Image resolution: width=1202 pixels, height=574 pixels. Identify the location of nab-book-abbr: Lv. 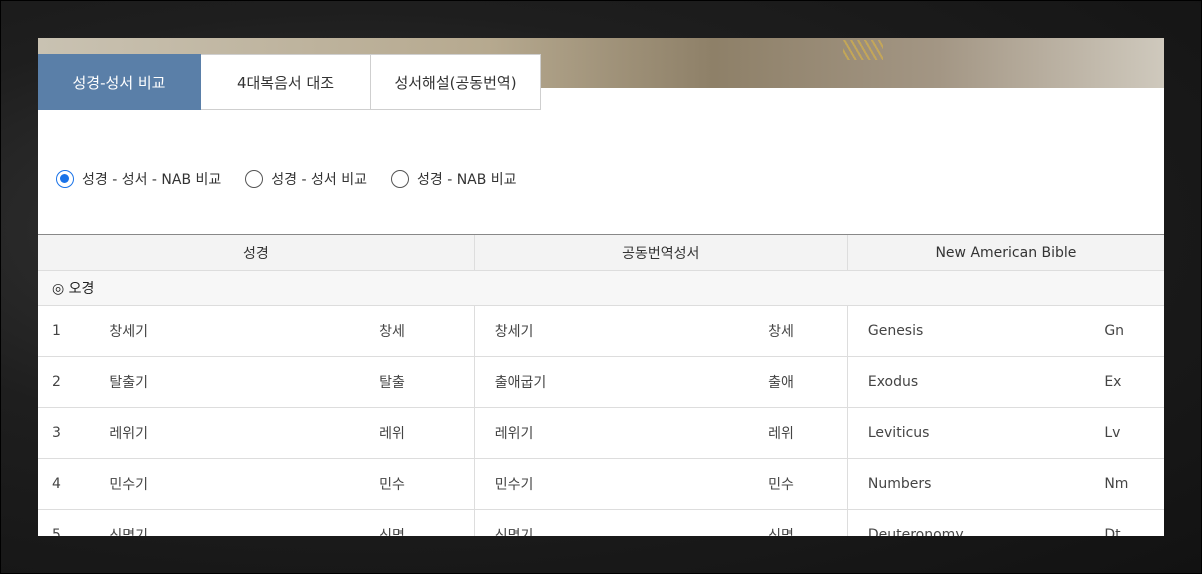
(1133, 433).